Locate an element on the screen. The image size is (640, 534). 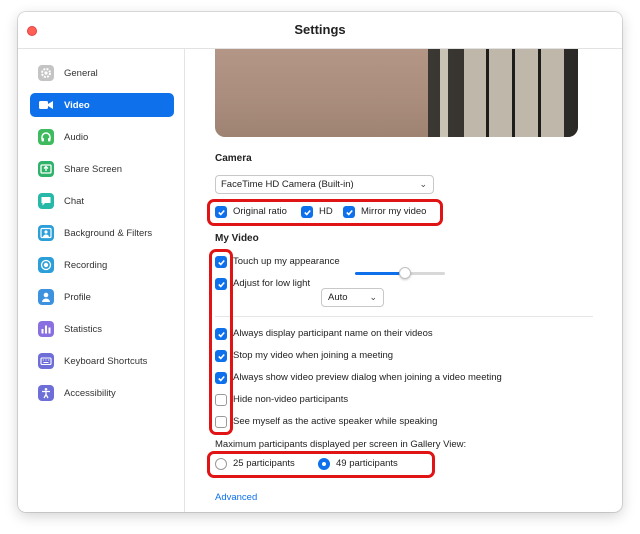
sidebar-item-label: Keyboard Shortcuts is located at coordinates (106, 361).